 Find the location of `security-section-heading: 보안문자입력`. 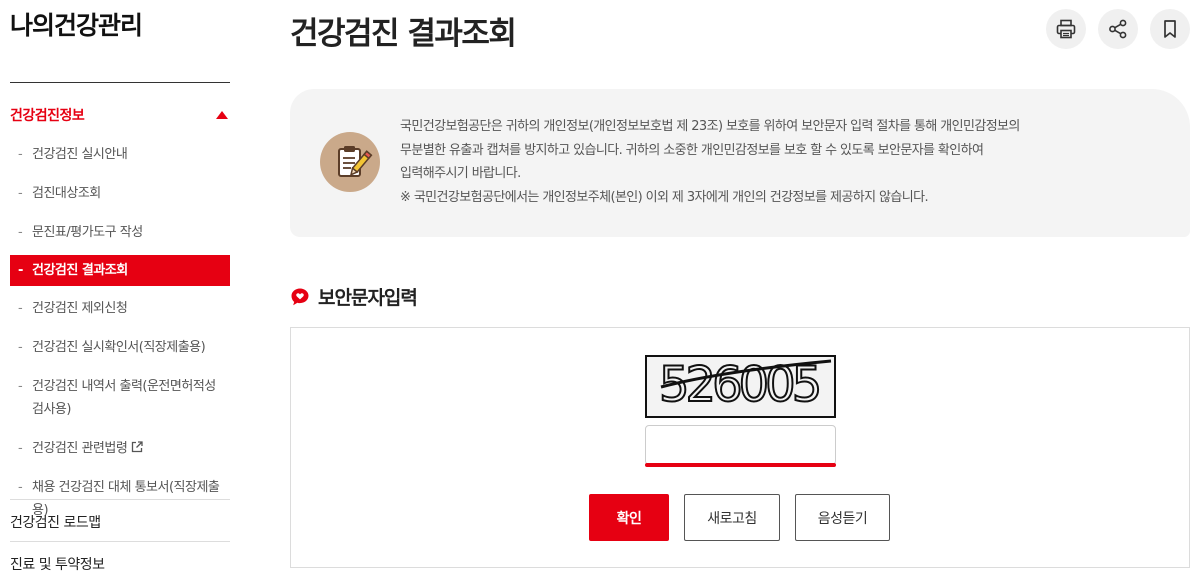

security-section-heading: 보안문자입력 is located at coordinates (354, 296).